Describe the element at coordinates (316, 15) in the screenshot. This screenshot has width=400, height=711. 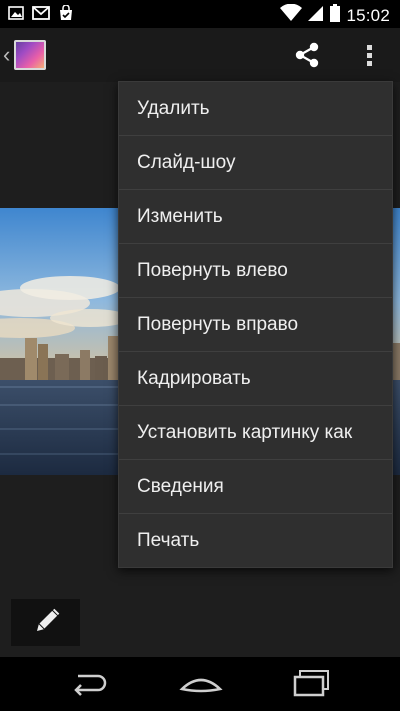
I see `cell-signal-icon` at that location.